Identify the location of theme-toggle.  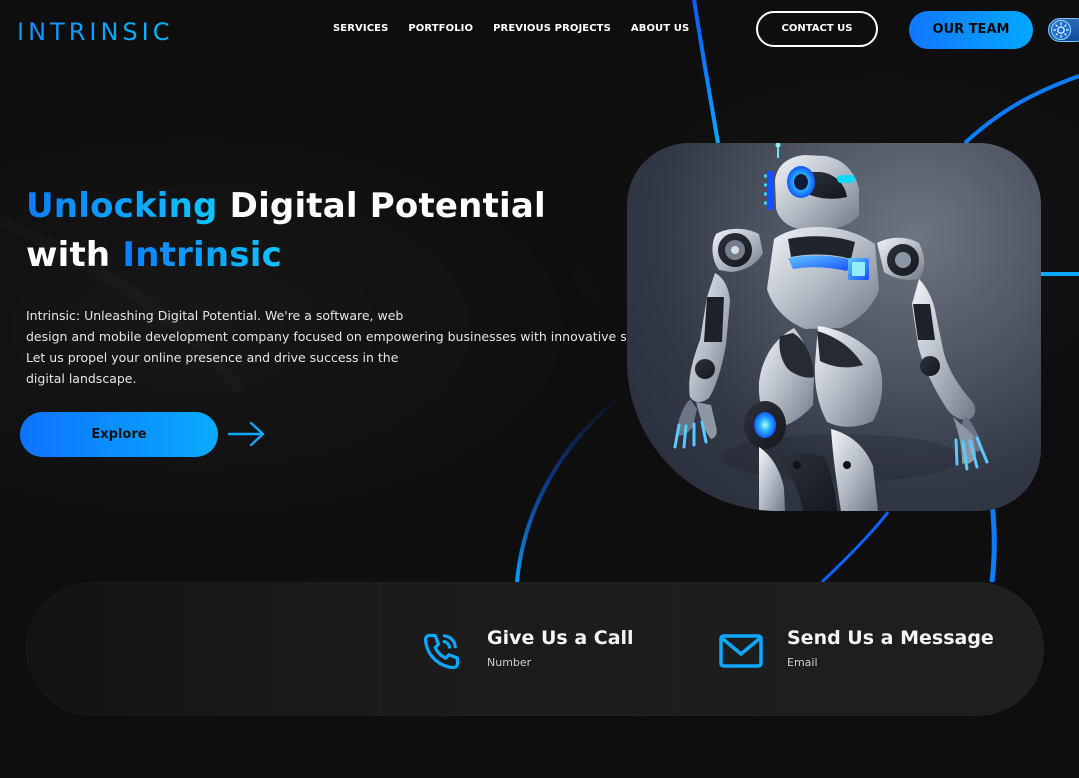
(1063, 30).